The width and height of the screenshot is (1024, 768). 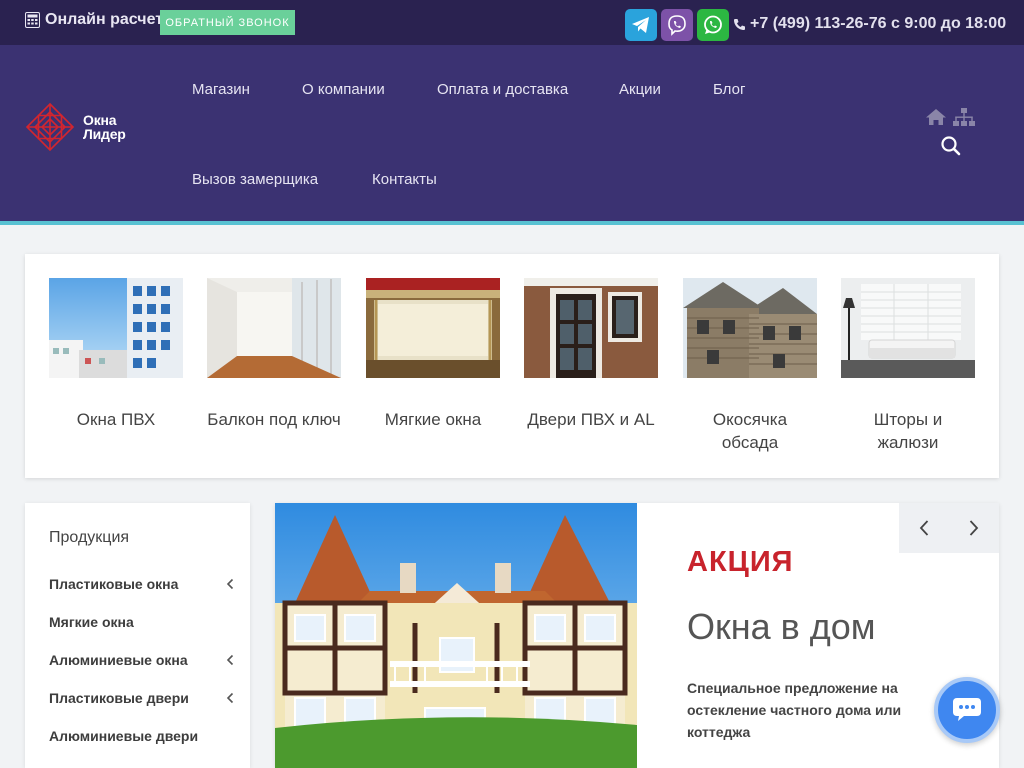 What do you see at coordinates (591, 419) in the screenshot?
I see `category-label: Двери ПВХ и AL` at bounding box center [591, 419].